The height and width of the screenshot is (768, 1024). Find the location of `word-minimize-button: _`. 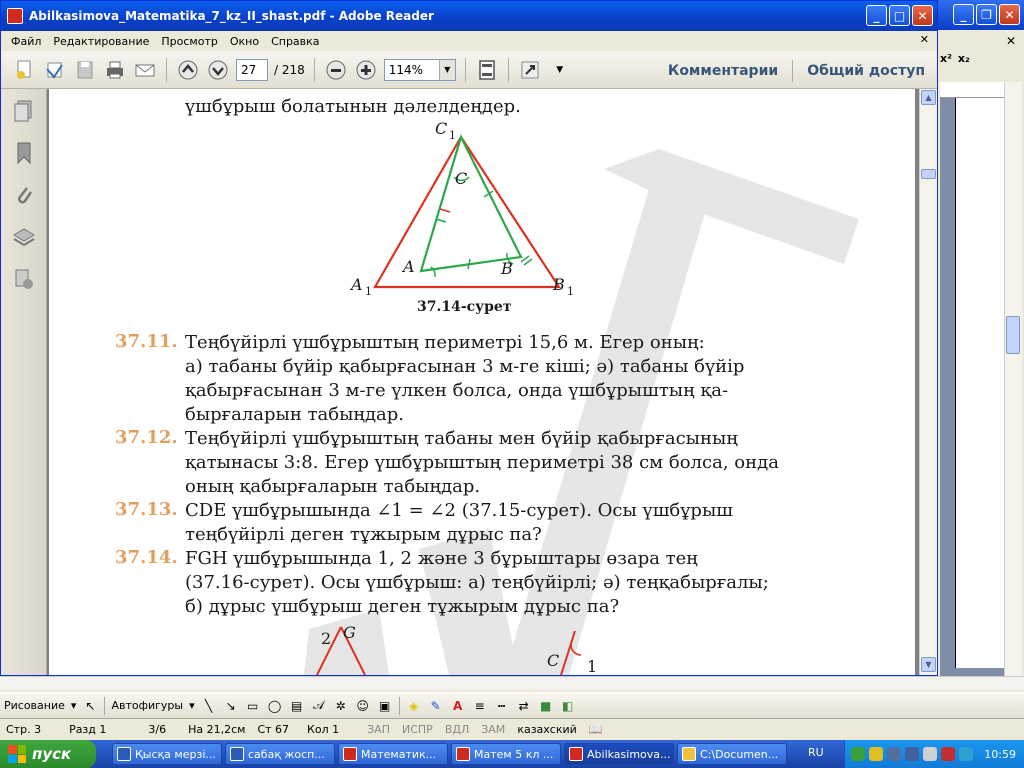

word-minimize-button: _ is located at coordinates (963, 14).